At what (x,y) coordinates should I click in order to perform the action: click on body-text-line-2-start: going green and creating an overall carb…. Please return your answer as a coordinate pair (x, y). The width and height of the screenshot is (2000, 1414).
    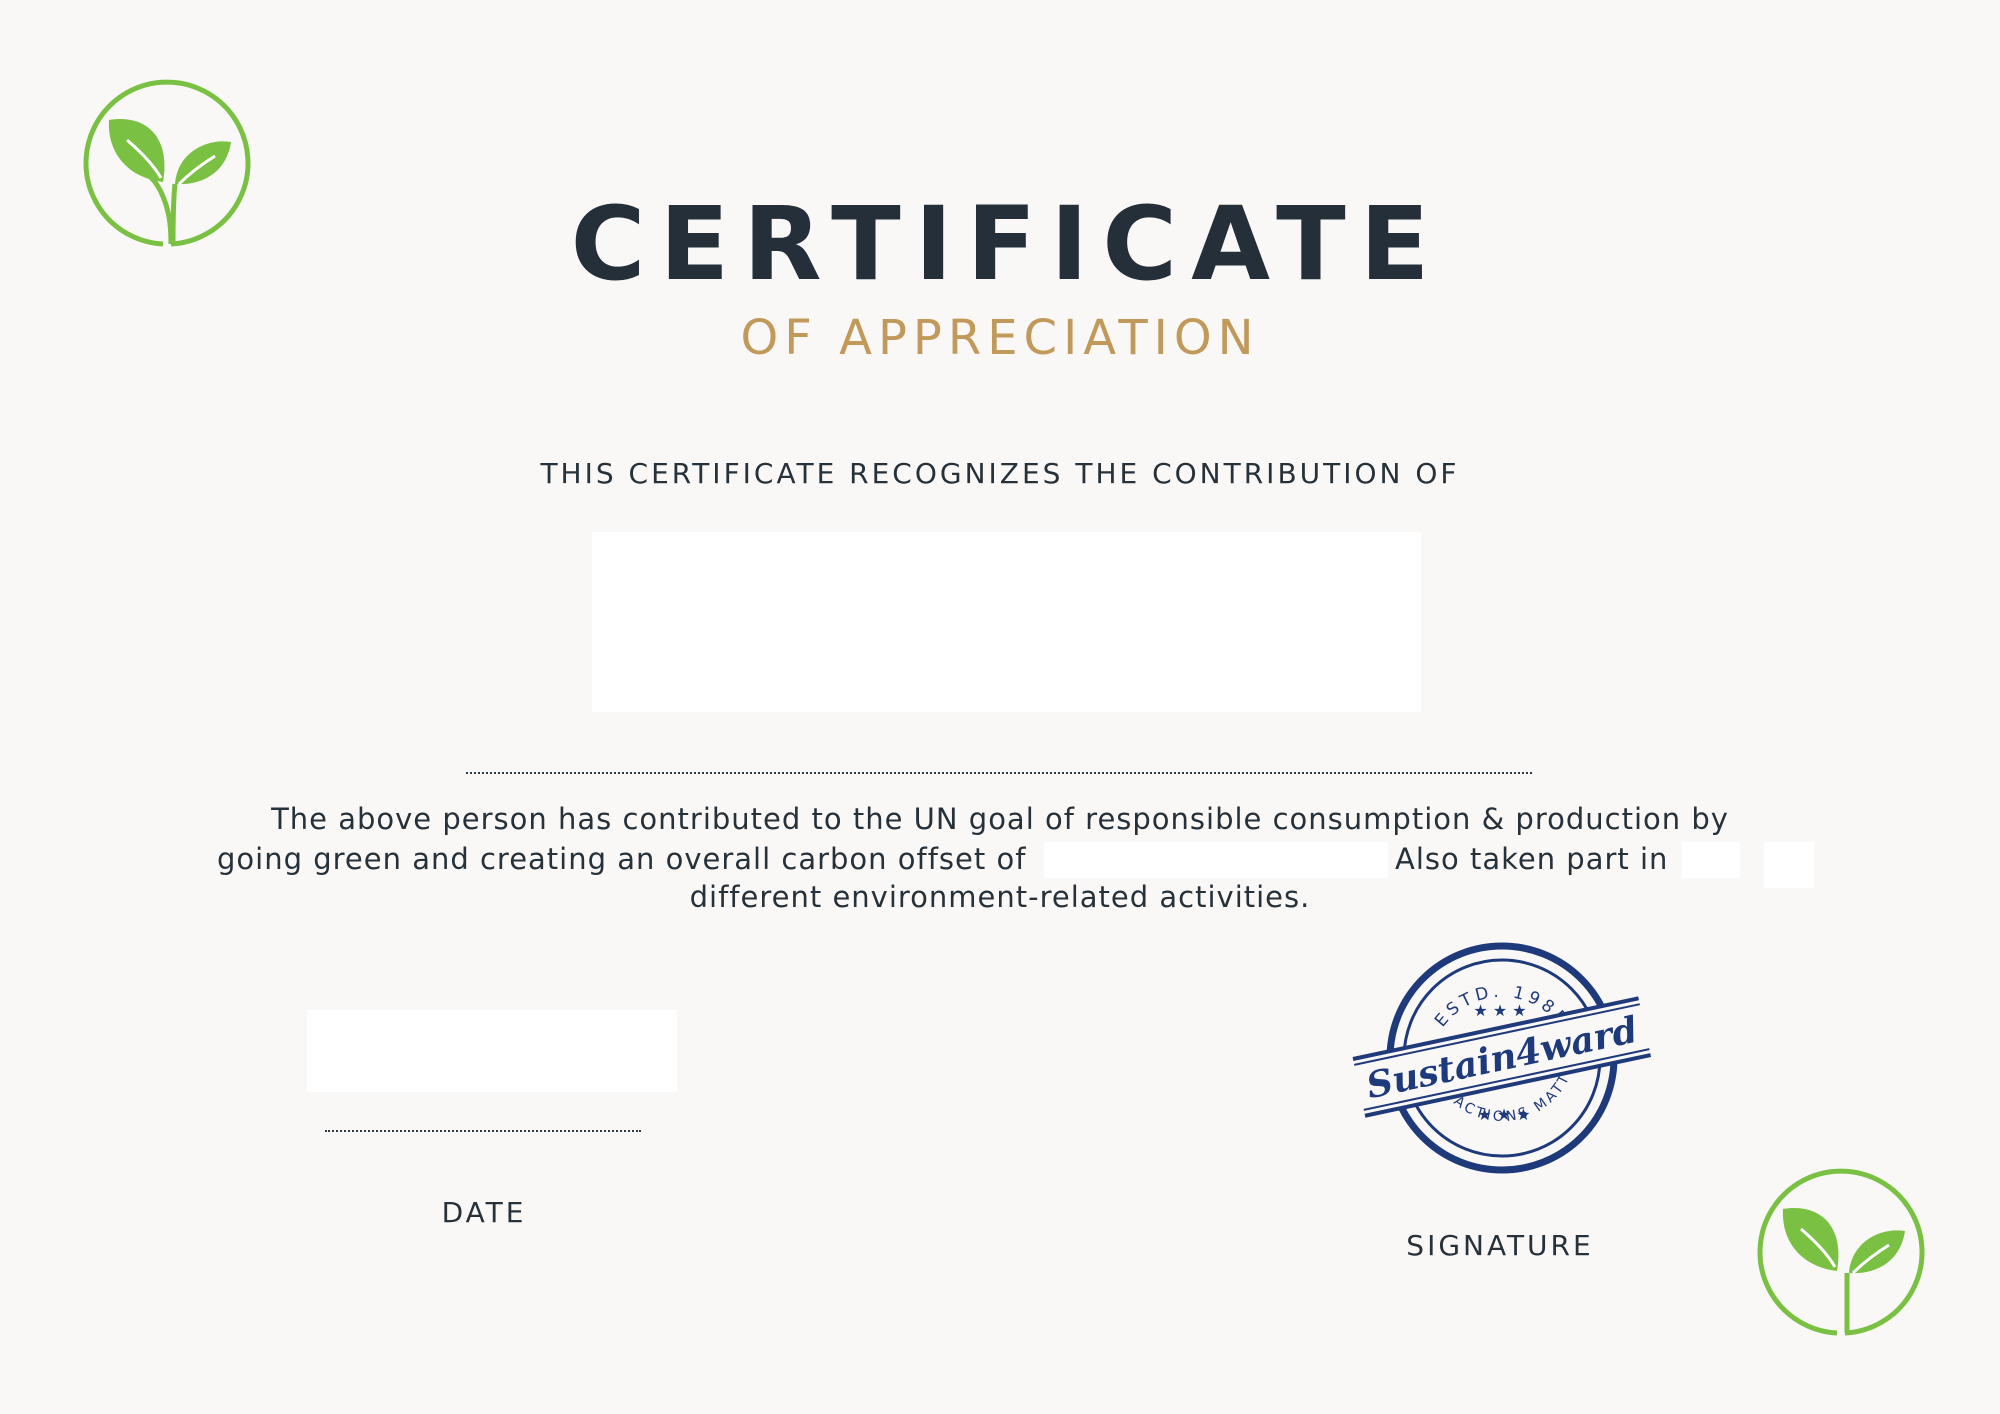
    Looking at the image, I should click on (622, 859).